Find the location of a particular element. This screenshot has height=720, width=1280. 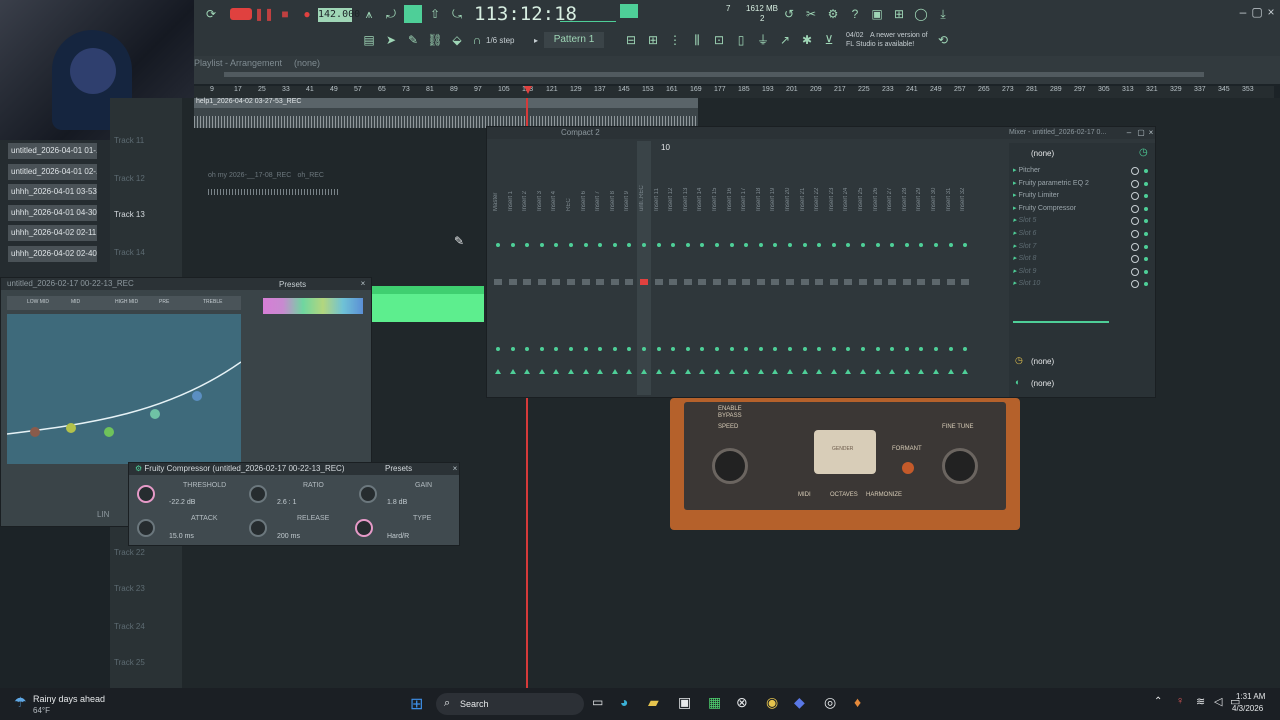

playlist-view-icon: ▤ is located at coordinates (369, 40).